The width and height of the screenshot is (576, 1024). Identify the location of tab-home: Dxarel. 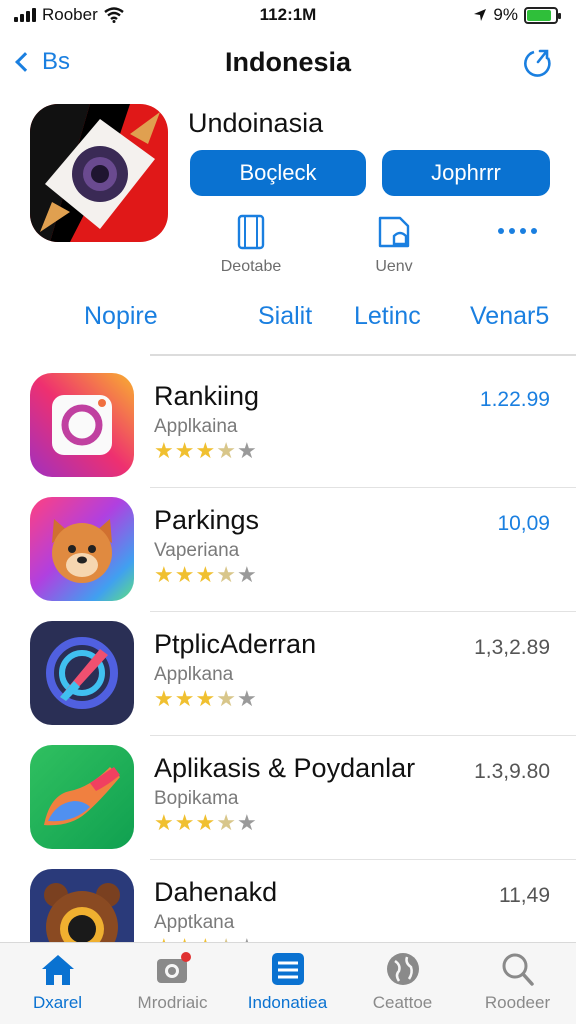
(57, 982).